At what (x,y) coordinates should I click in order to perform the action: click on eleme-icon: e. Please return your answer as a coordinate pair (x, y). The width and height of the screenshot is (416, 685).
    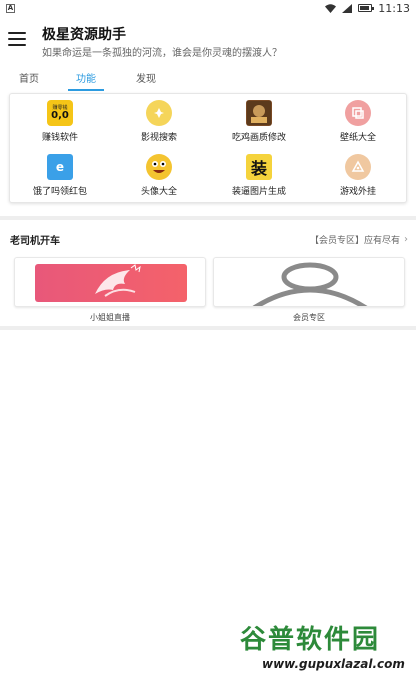
    Looking at the image, I should click on (60, 167).